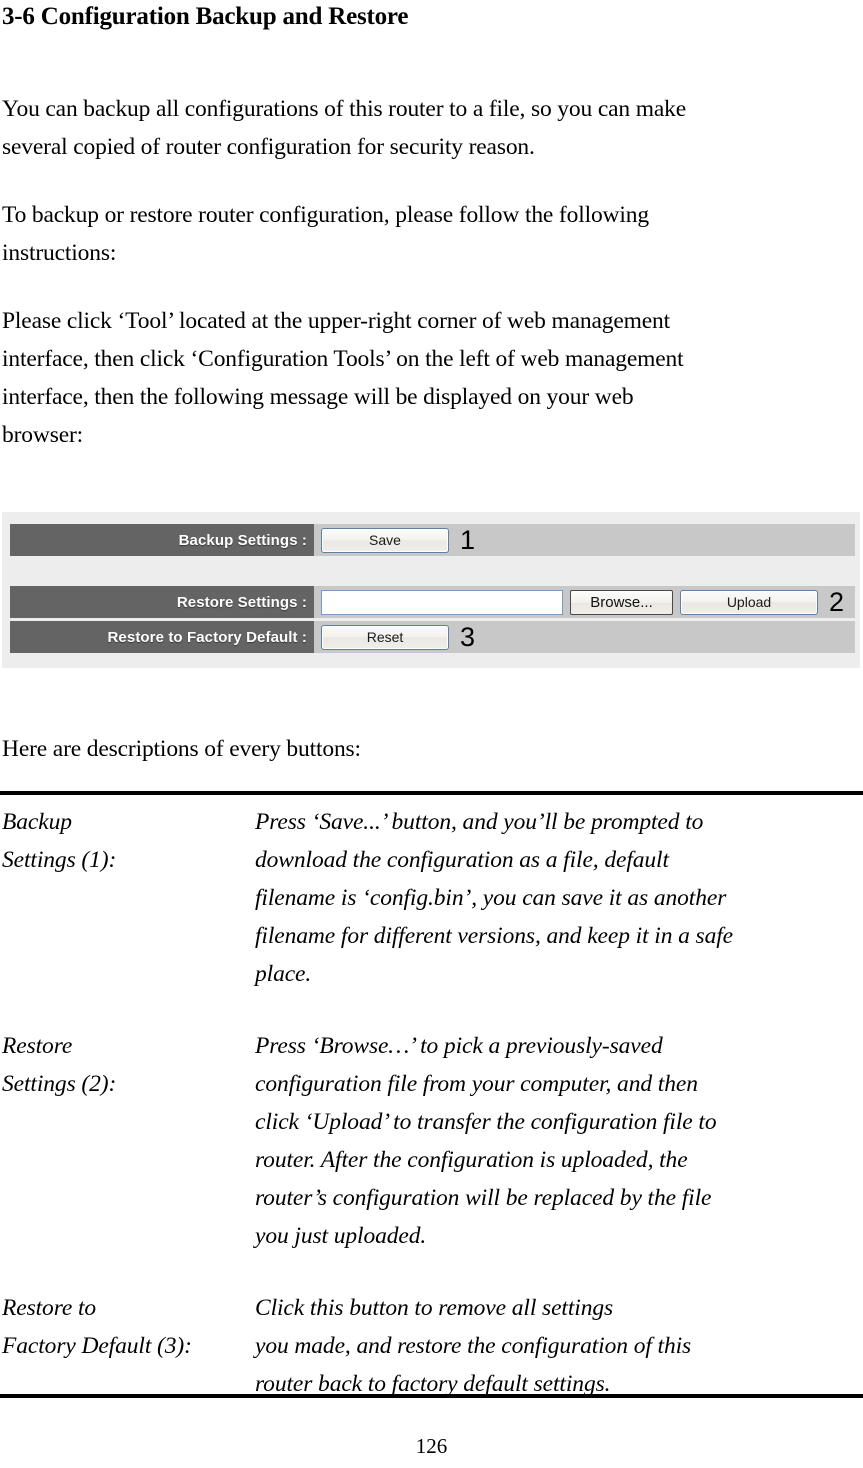 The height and width of the screenshot is (1468, 863). Describe the element at coordinates (59, 860) in the screenshot. I see `description-term-line: Settings (1):` at that location.